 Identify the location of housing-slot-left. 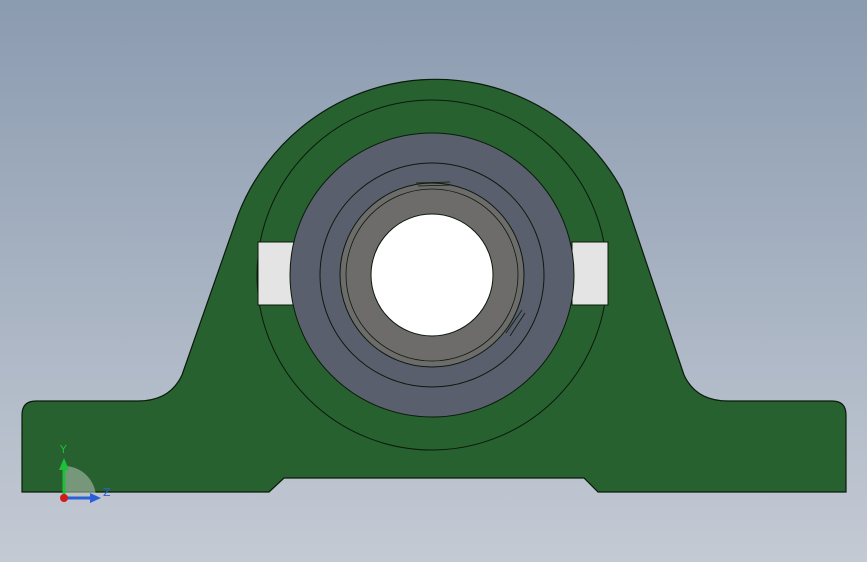
(276, 273).